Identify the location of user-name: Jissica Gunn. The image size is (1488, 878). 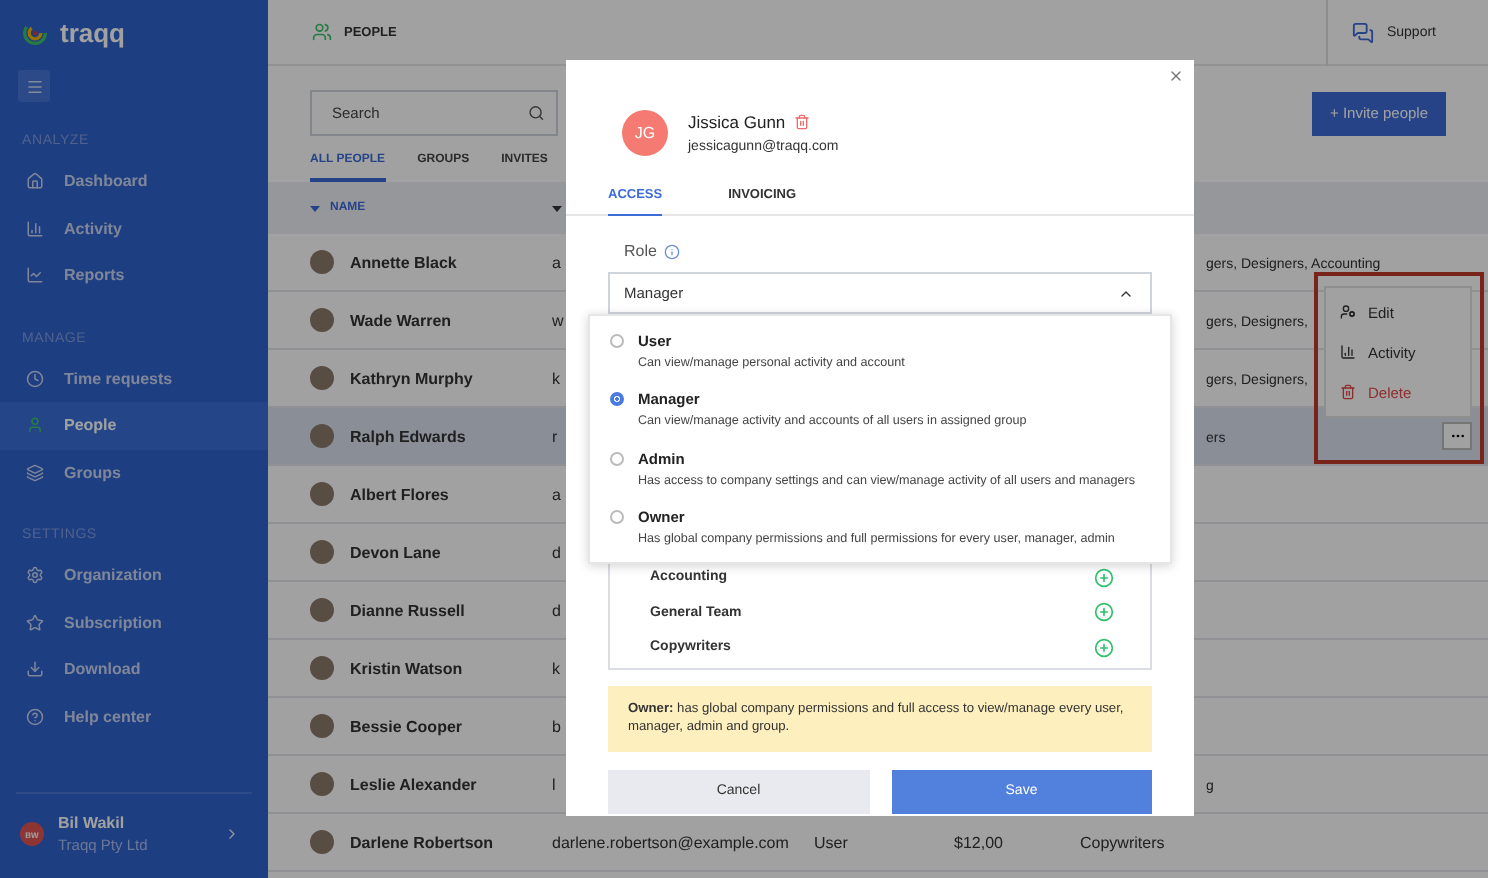
(737, 122).